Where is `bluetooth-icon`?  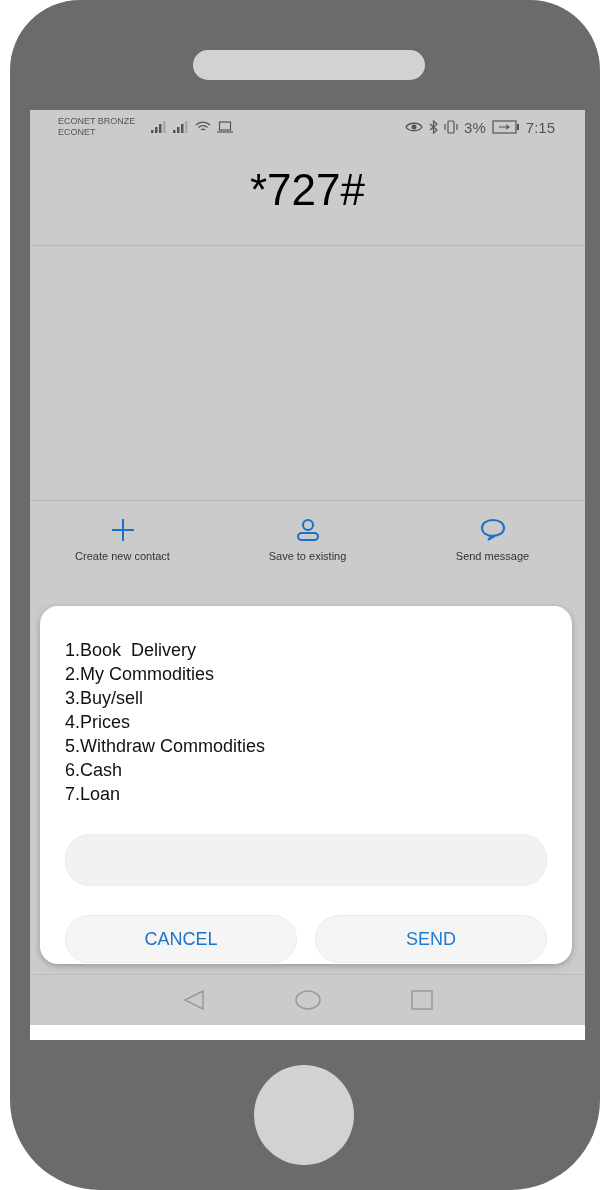
bluetooth-icon is located at coordinates (434, 127).